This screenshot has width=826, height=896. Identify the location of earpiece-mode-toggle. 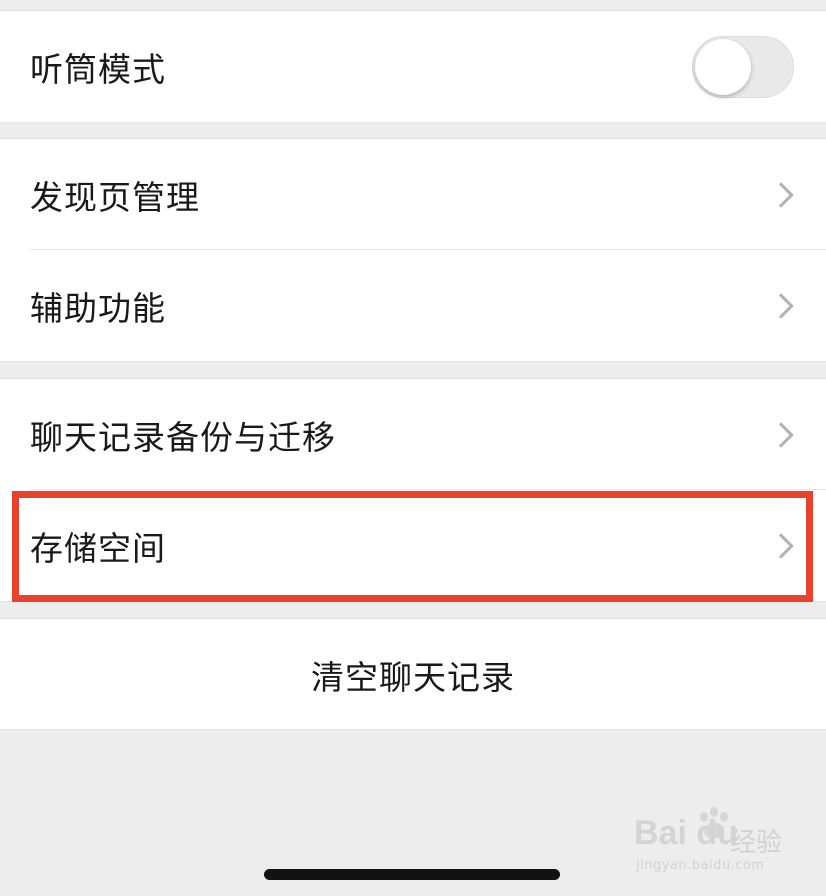
(743, 66).